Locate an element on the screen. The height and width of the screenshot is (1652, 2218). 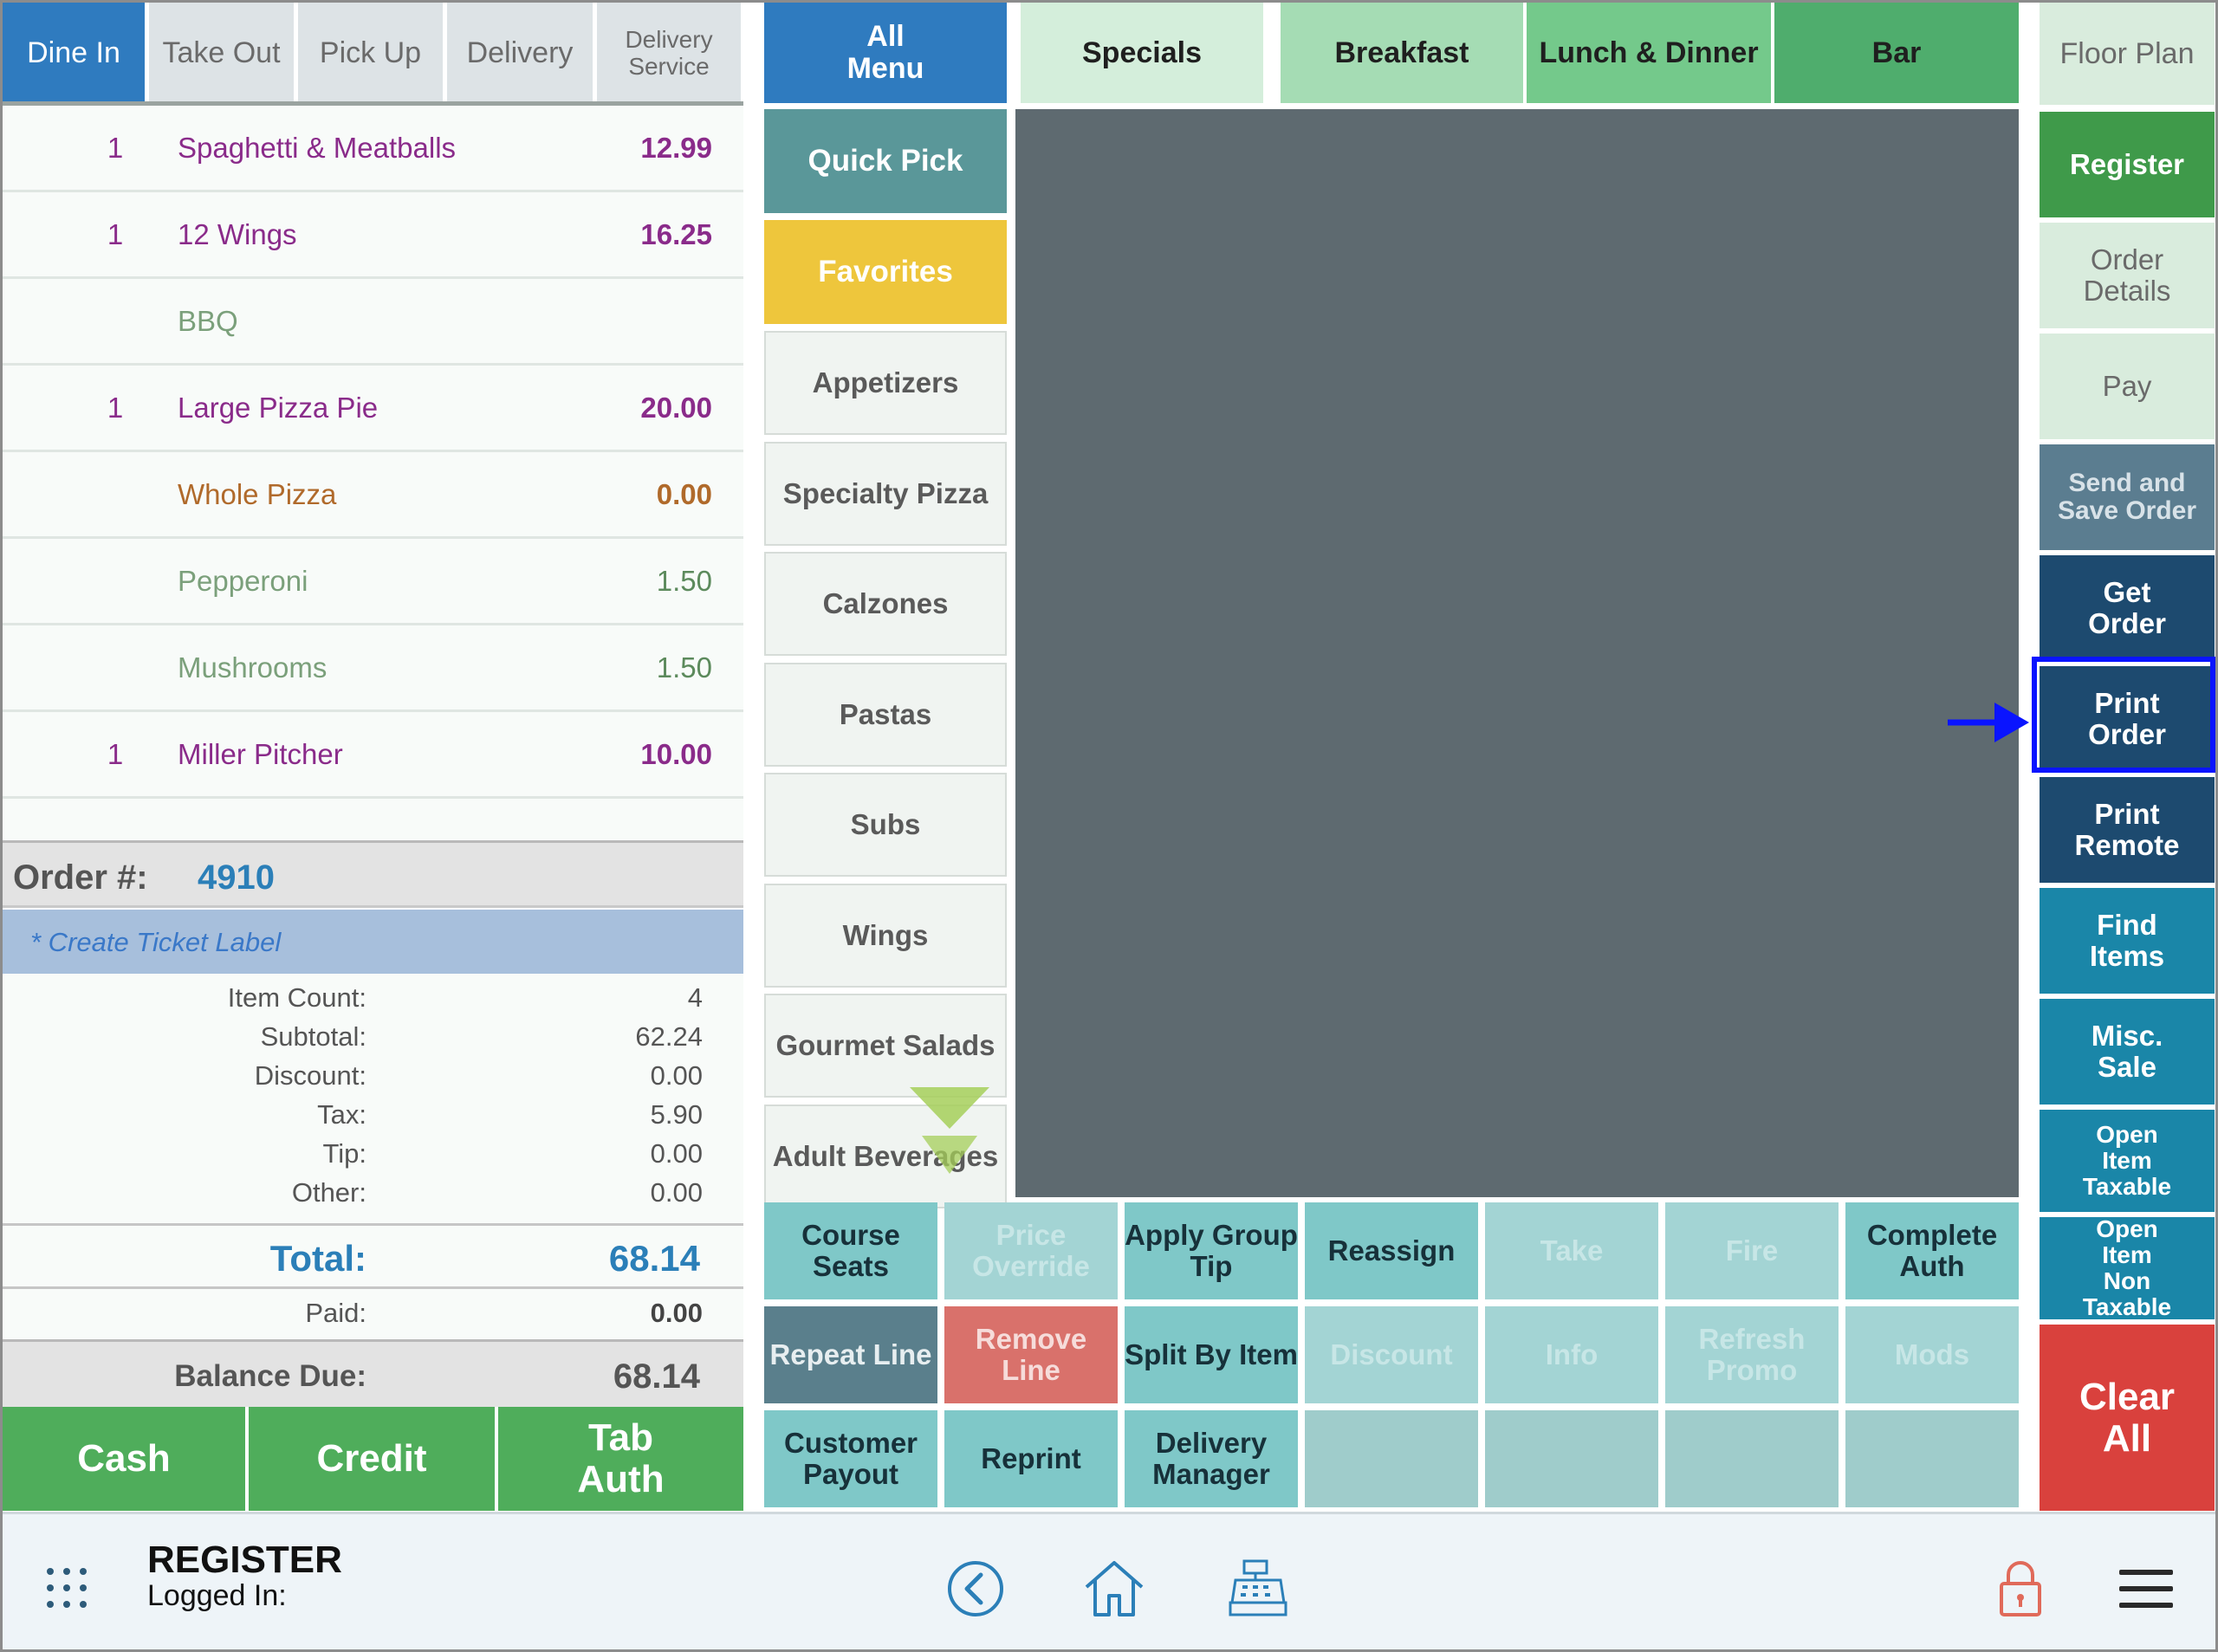
other-label: Other: is located at coordinates (328, 1192).